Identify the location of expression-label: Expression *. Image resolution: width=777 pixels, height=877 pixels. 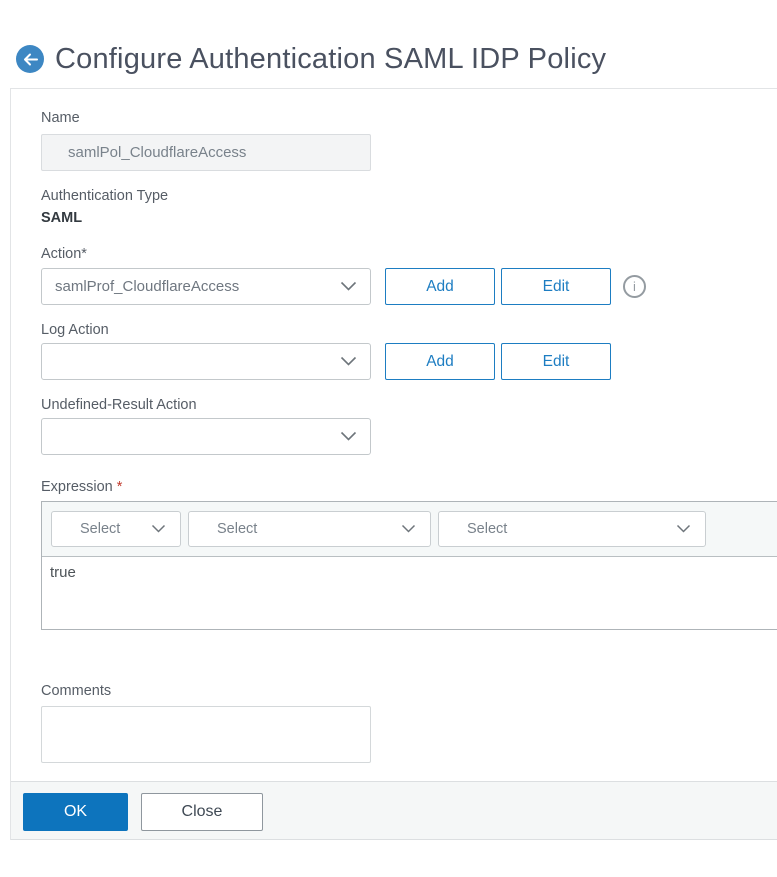
(409, 487).